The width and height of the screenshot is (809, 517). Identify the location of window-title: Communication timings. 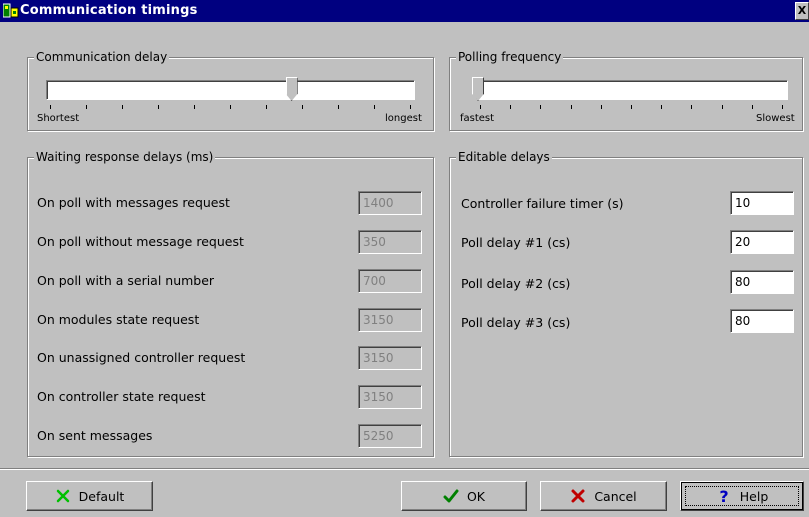
(109, 10).